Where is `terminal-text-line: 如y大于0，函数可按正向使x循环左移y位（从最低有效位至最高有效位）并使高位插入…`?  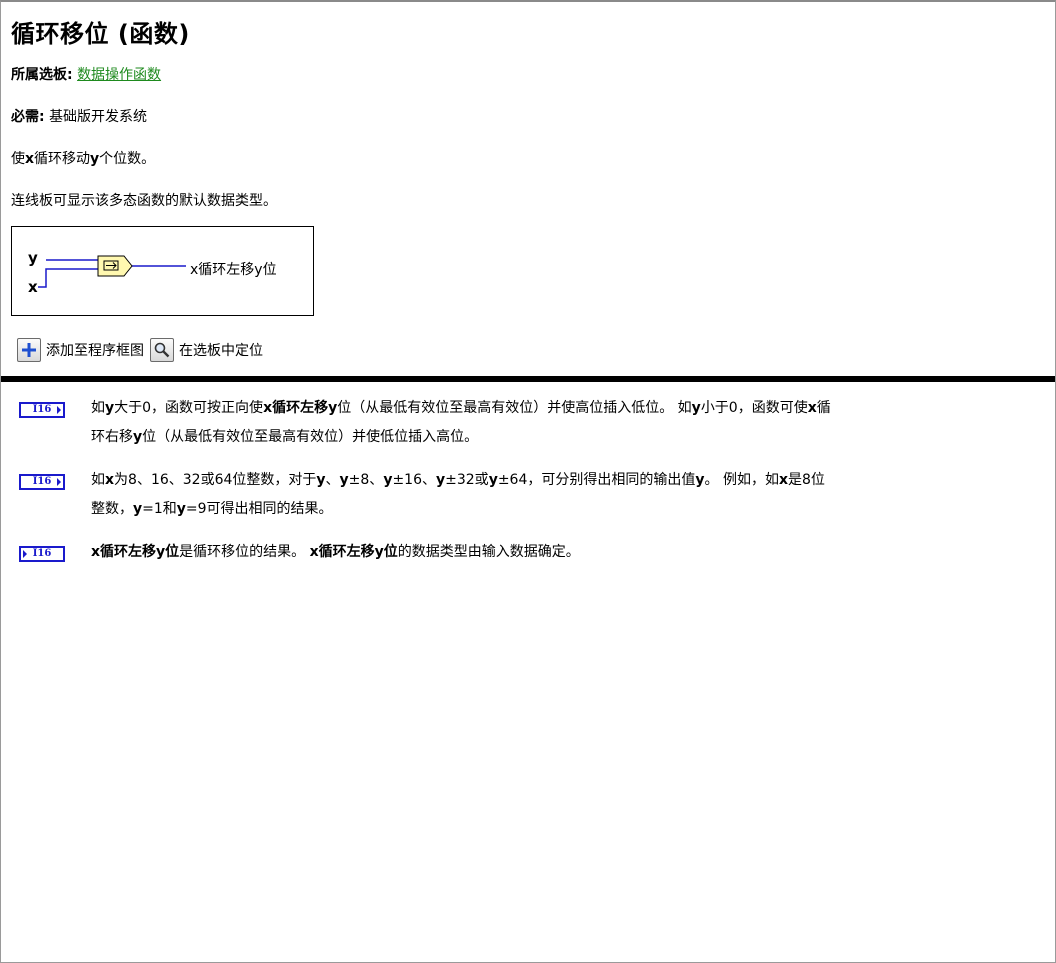
terminal-text-line: 如y大于0，函数可按正向使x循环左移y位（从最低有效位至最高有效位）并使高位插入… is located at coordinates (461, 408).